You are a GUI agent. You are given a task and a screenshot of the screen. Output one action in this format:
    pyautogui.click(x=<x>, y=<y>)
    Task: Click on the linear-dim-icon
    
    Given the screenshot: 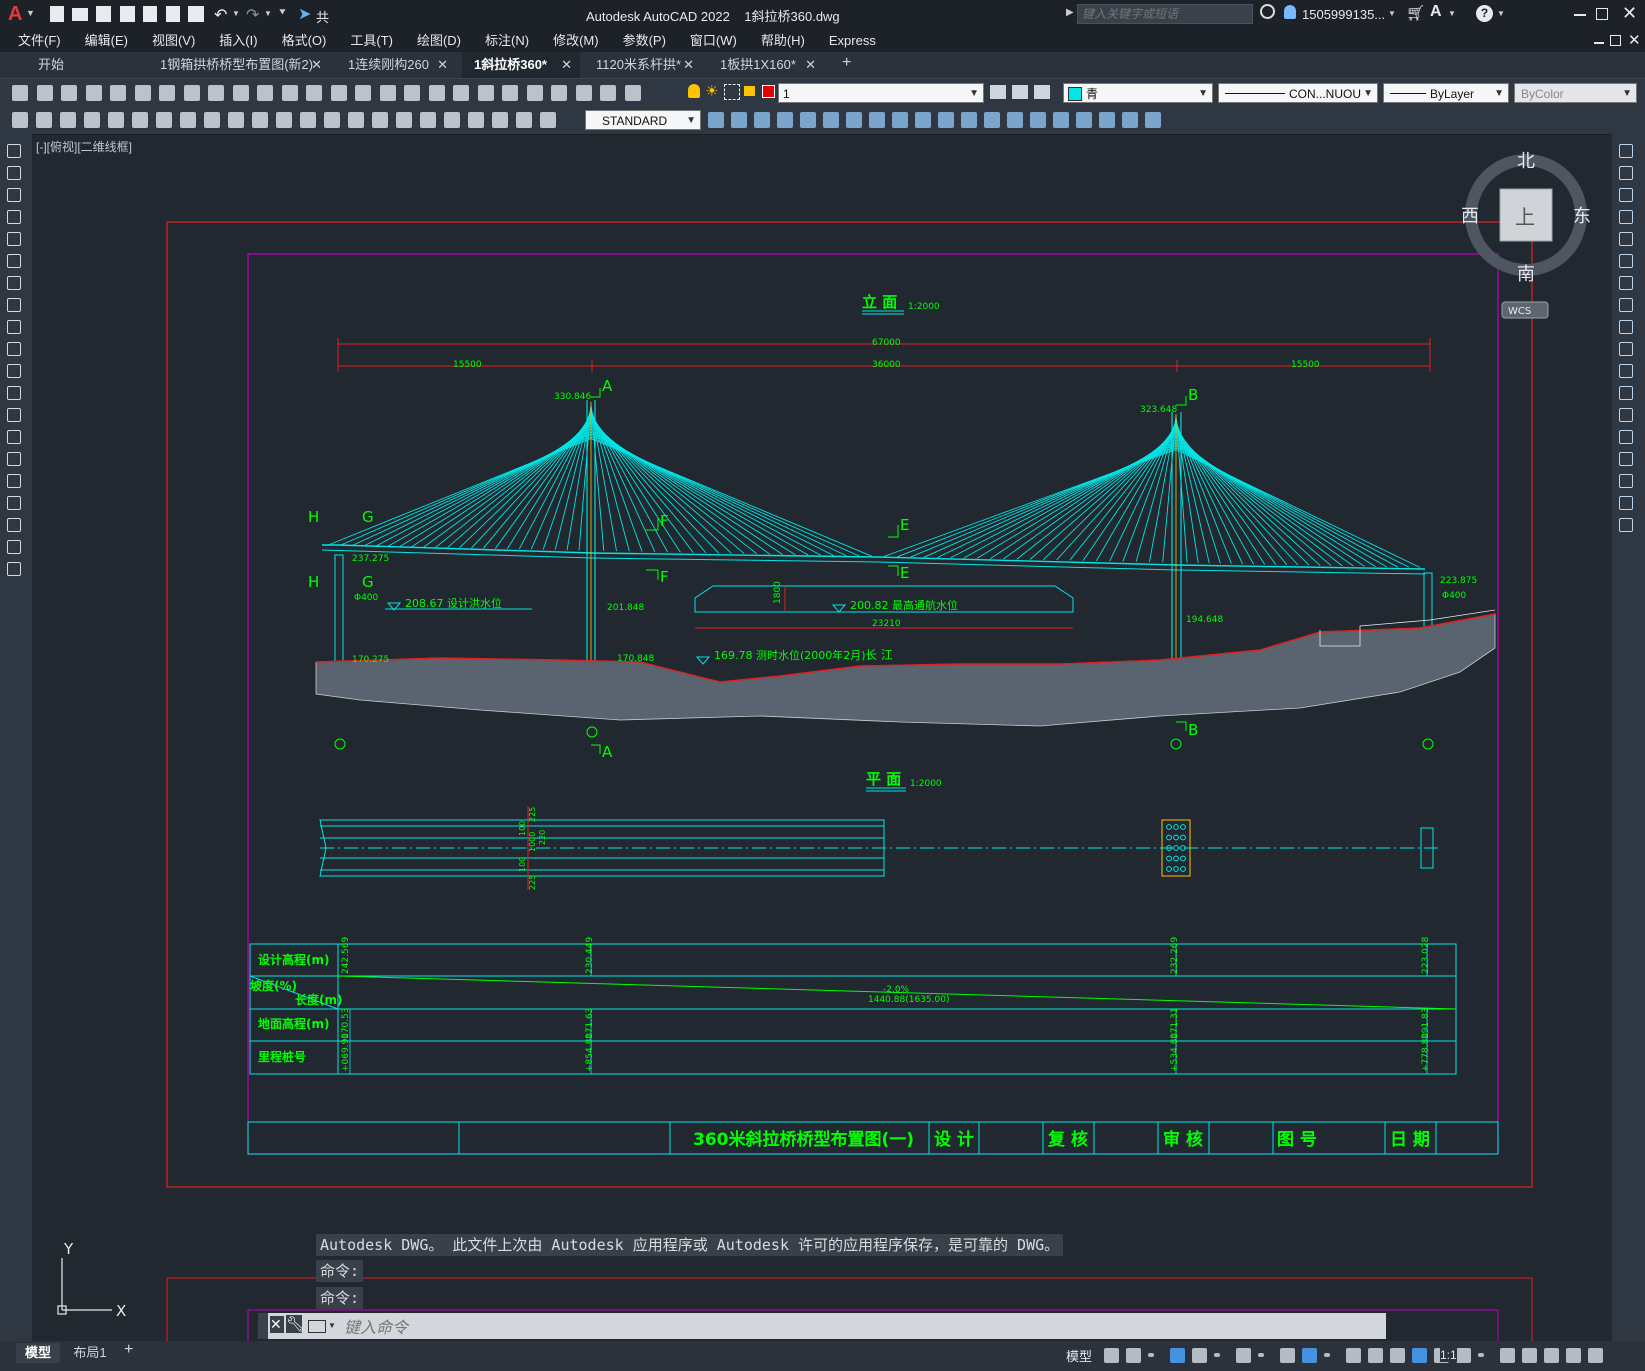 What is the action you would take?
    pyautogui.click(x=92, y=120)
    